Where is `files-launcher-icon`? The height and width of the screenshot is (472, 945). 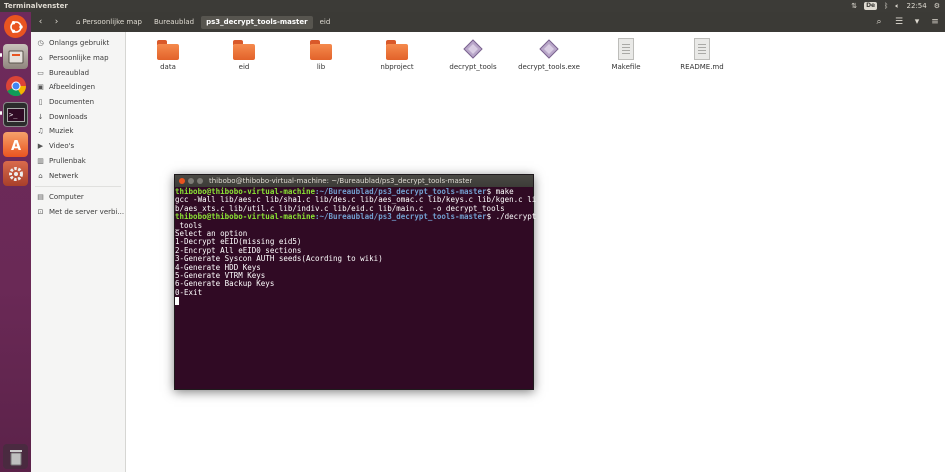
files-launcher-icon is located at coordinates (15, 56).